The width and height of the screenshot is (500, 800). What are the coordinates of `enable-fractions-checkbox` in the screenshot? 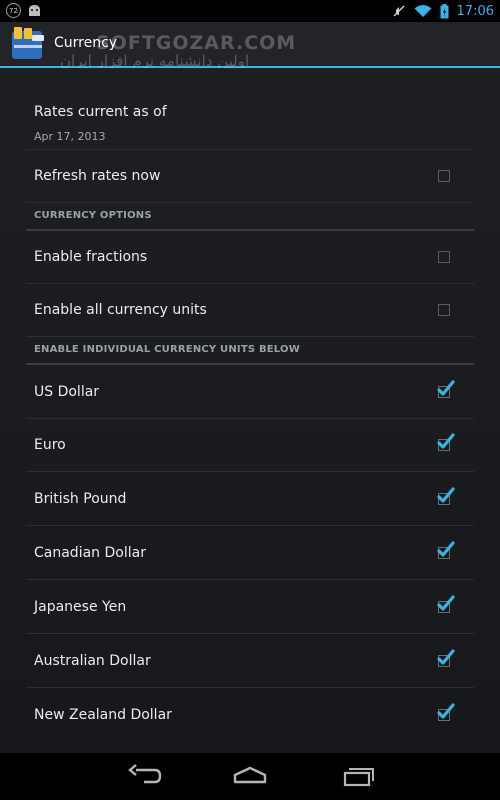 It's located at (444, 256).